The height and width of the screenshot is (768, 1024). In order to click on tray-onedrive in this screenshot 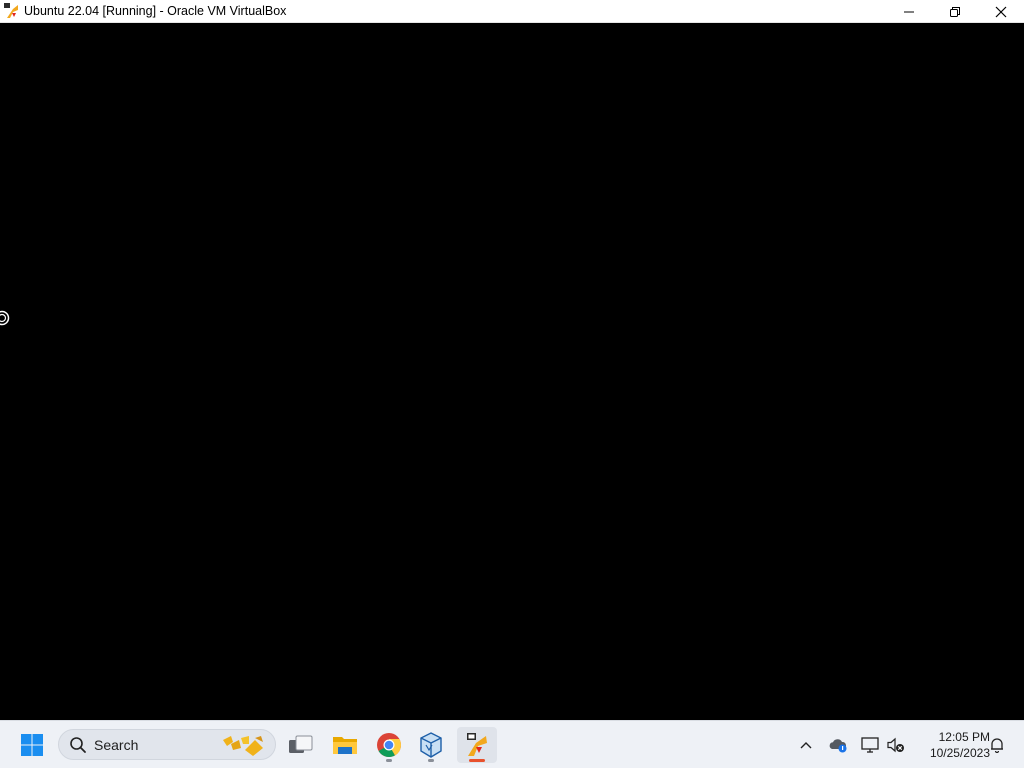, I will do `click(838, 744)`.